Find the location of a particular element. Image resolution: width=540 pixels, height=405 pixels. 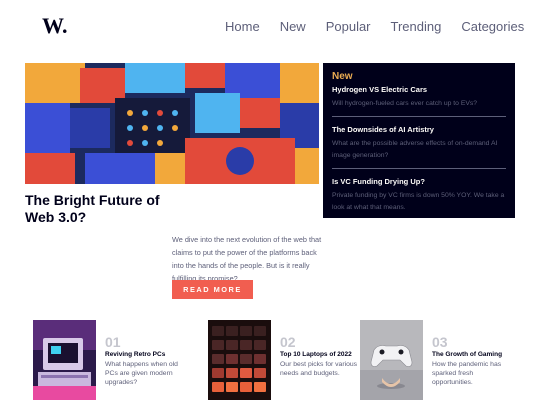

card-title: The Growth of Gaming is located at coordinates (472, 354).